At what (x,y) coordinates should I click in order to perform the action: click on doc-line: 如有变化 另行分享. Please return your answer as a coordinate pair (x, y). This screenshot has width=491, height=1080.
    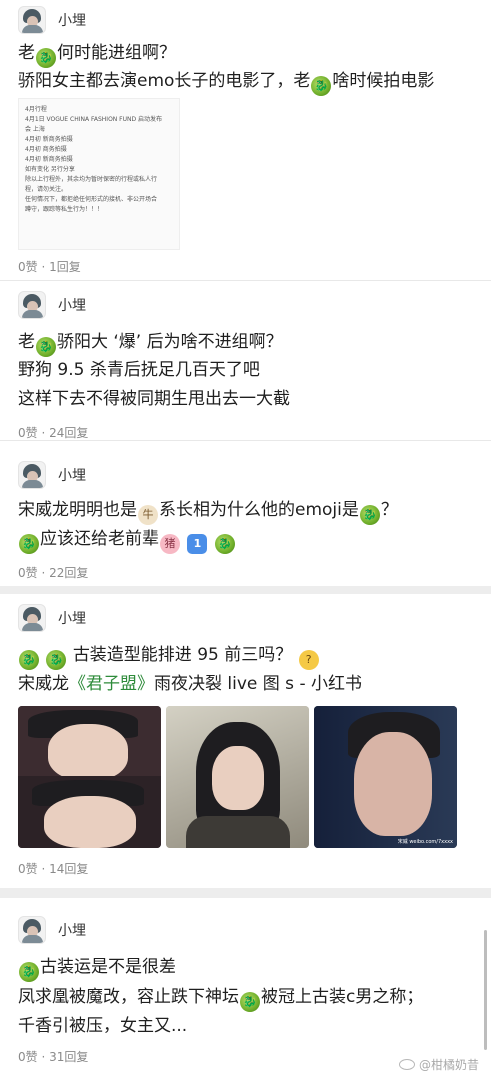
    Looking at the image, I should click on (50, 169).